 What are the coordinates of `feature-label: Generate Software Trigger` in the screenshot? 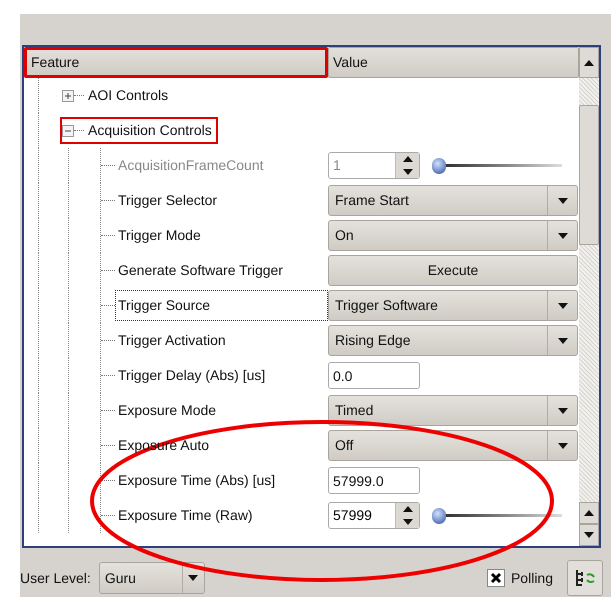 It's located at (221, 270).